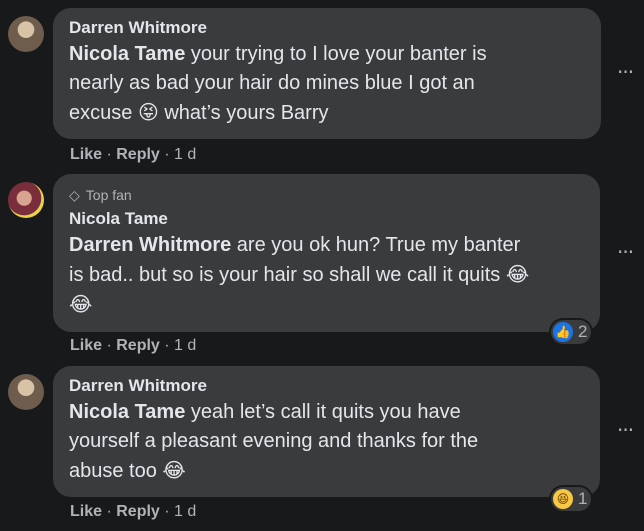  Describe the element at coordinates (583, 331) in the screenshot. I see `reaction-count: 2` at that location.